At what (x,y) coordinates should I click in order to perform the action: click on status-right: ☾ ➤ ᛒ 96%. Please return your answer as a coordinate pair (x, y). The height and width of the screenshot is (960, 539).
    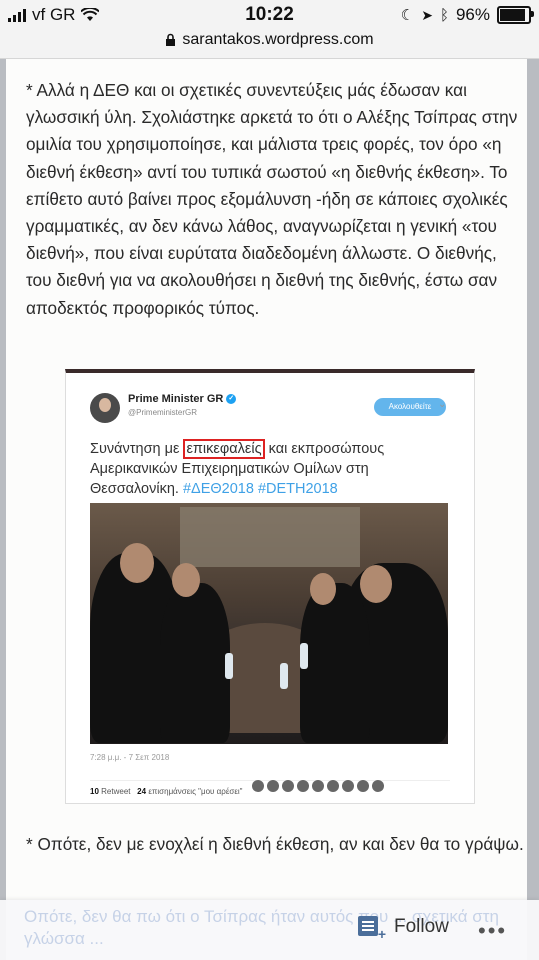
    Looking at the image, I should click on (467, 15).